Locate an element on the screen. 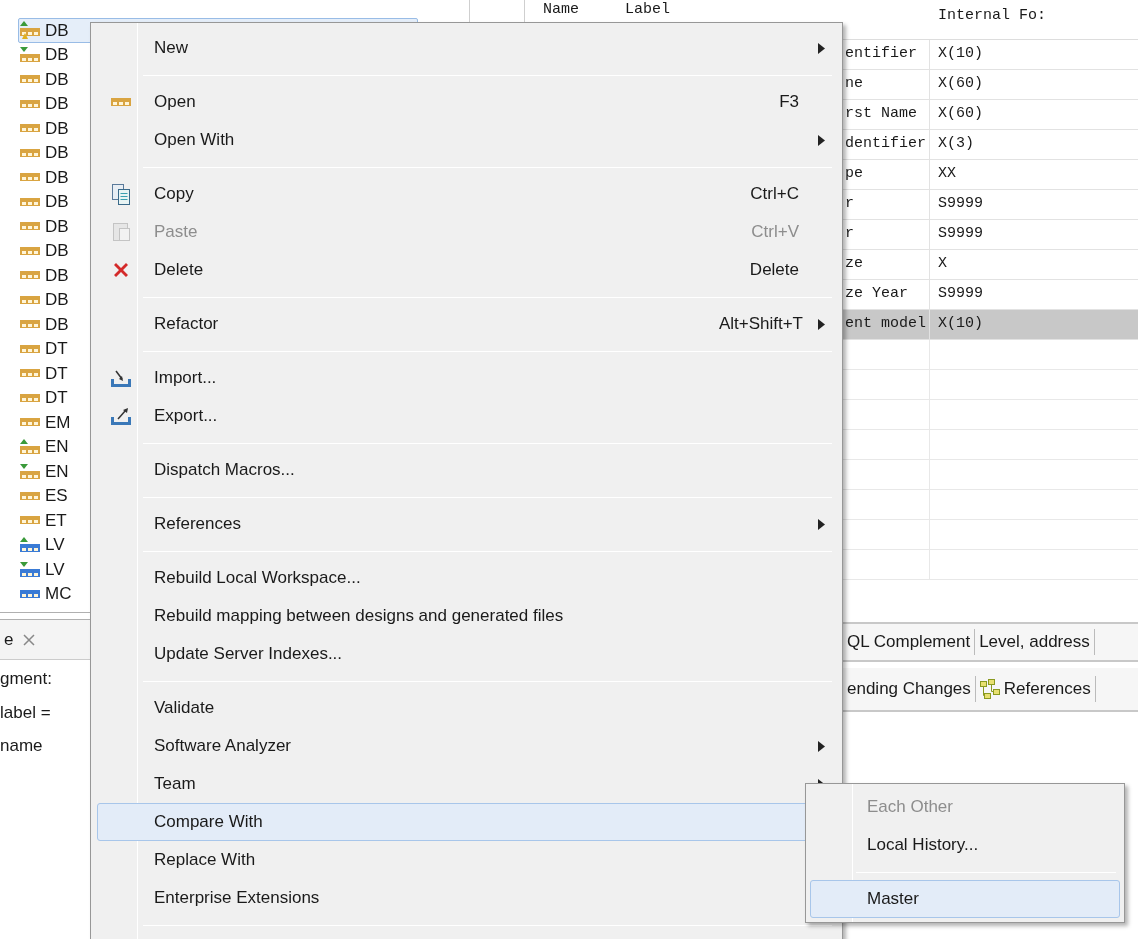 This screenshot has width=1138, height=939. shortcut-label: Ctrl+C is located at coordinates (775, 194).